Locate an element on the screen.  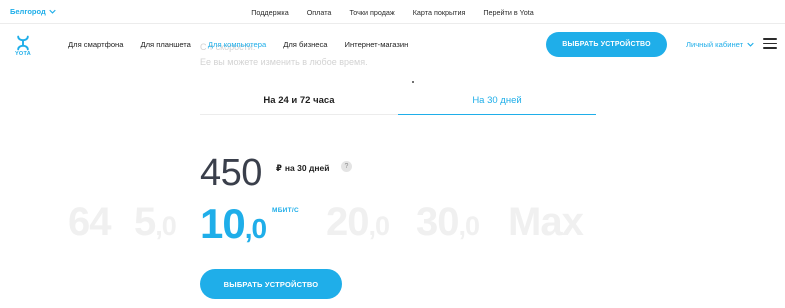
currency-symbol: ₽ is located at coordinates (279, 168).